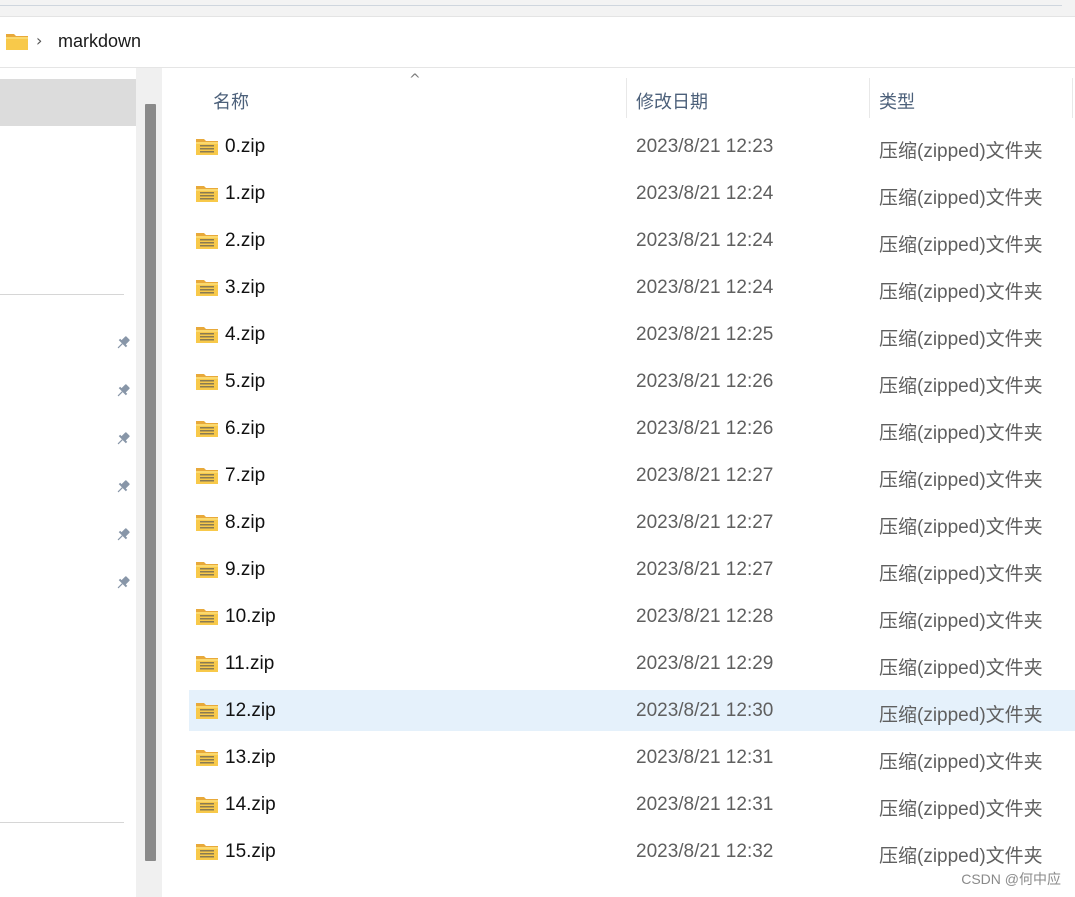 The width and height of the screenshot is (1075, 897). Describe the element at coordinates (705, 146) in the screenshot. I see `file-modified-date: 2023/8/21 12:23` at that location.